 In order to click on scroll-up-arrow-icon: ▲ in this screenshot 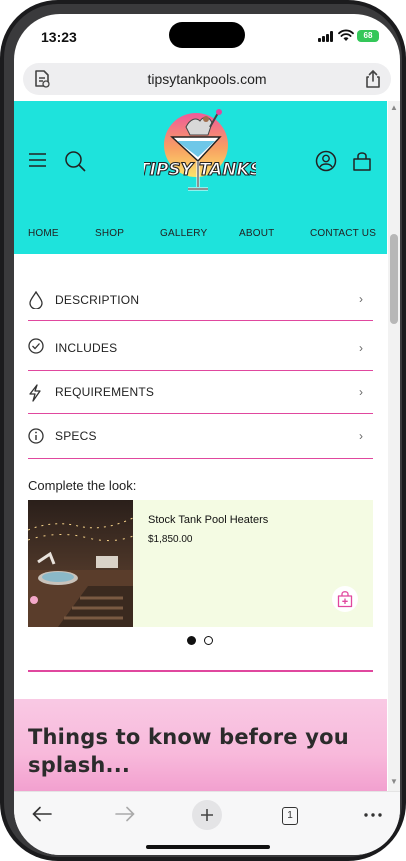, I will do `click(394, 107)`.